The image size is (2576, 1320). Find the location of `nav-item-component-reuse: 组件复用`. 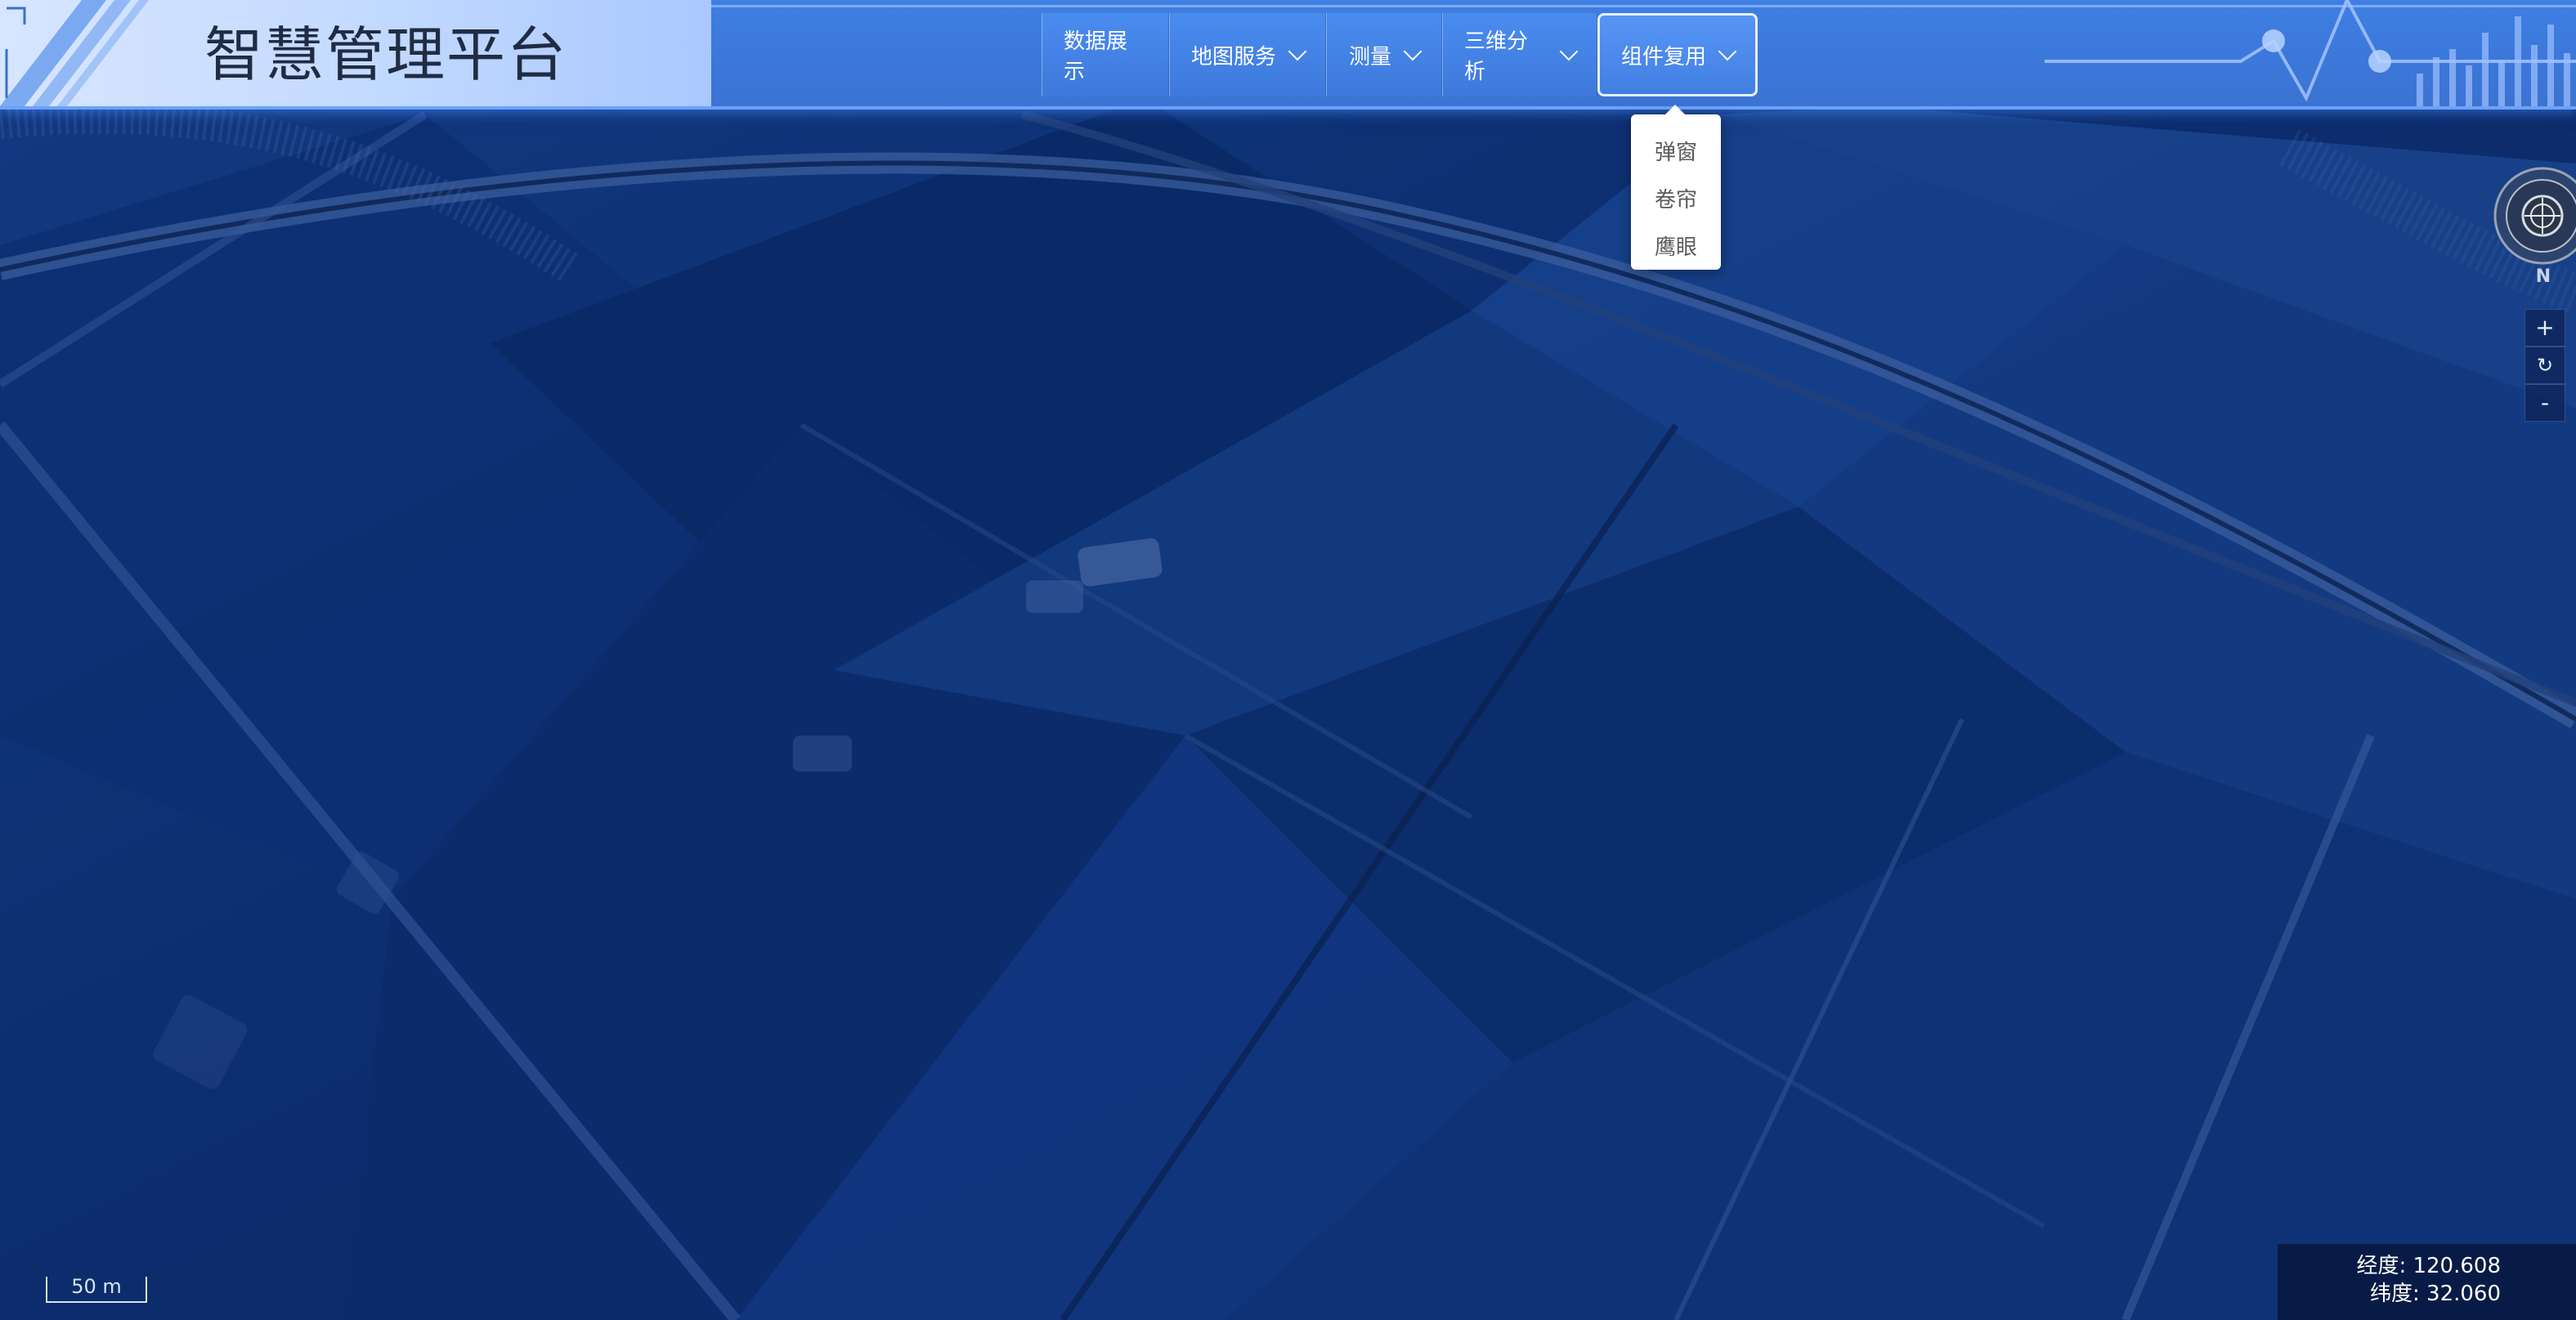

nav-item-component-reuse: 组件复用 is located at coordinates (1677, 54).